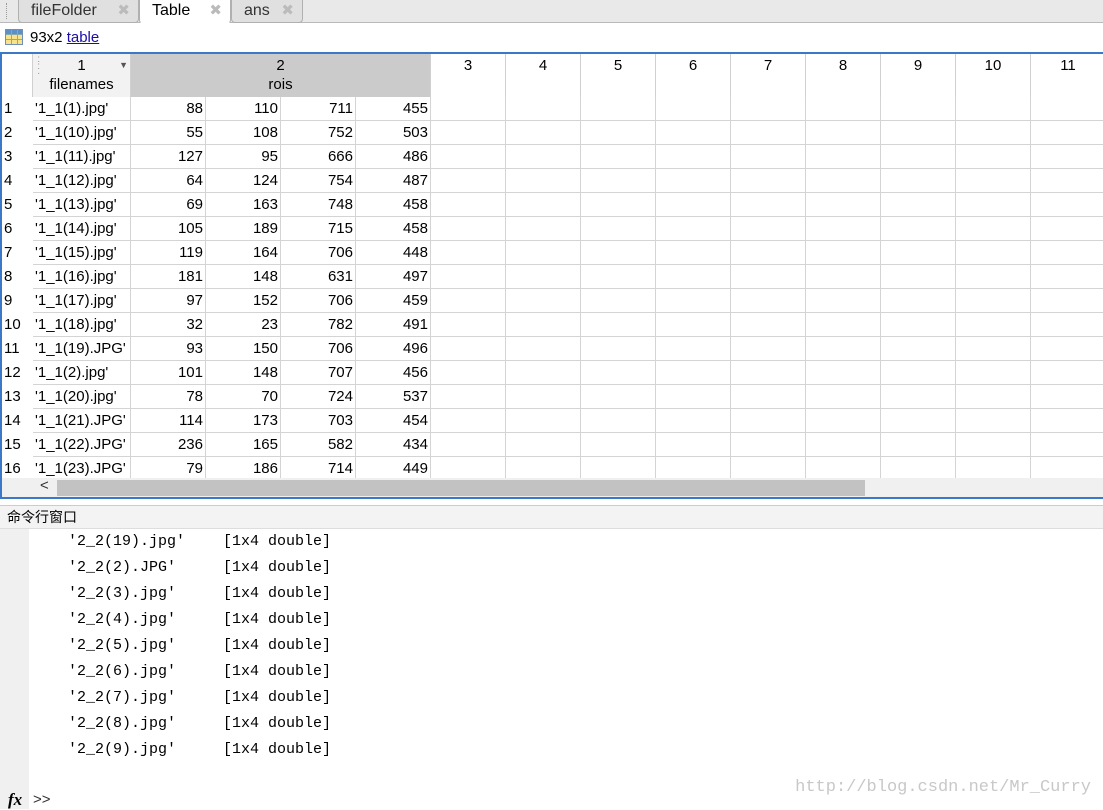  I want to click on rois-cell: 706, so click(318, 301).